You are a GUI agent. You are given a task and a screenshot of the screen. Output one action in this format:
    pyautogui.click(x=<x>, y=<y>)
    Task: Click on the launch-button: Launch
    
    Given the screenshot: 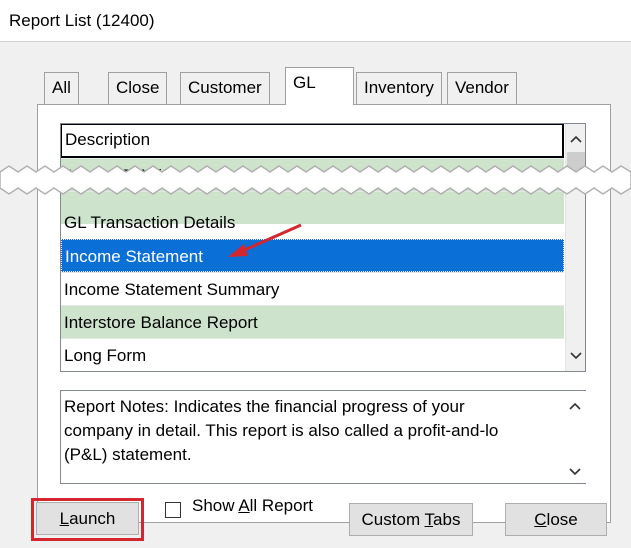 What is the action you would take?
    pyautogui.click(x=87, y=518)
    